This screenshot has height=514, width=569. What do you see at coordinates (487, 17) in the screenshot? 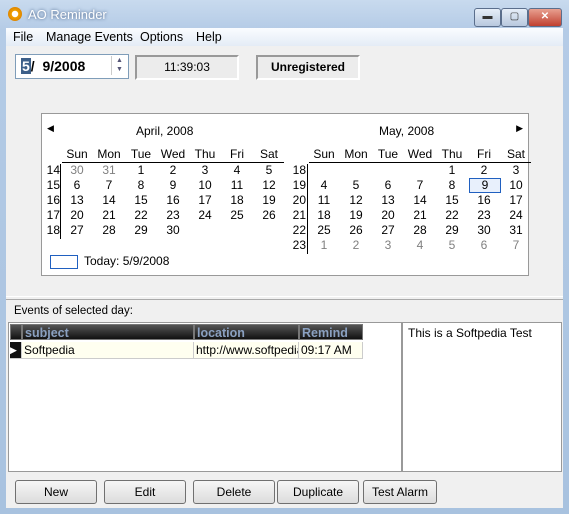
I see `minimize-button: ▬` at bounding box center [487, 17].